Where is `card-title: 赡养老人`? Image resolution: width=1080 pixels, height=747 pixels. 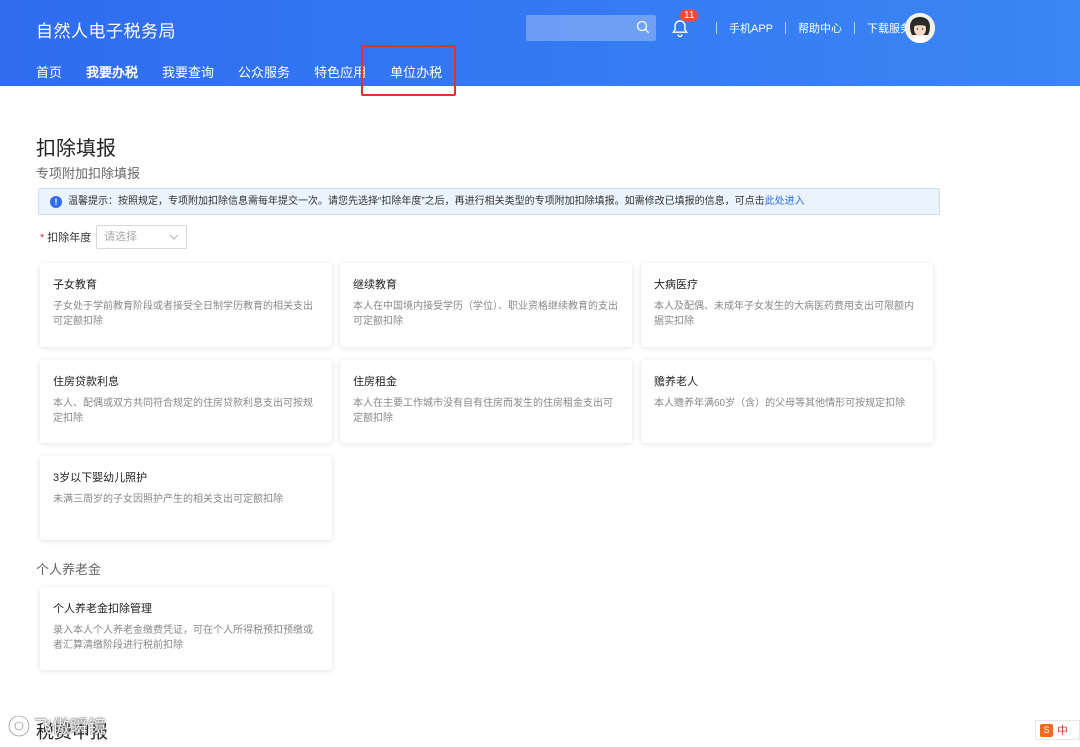
card-title: 赡养老人 is located at coordinates (676, 382).